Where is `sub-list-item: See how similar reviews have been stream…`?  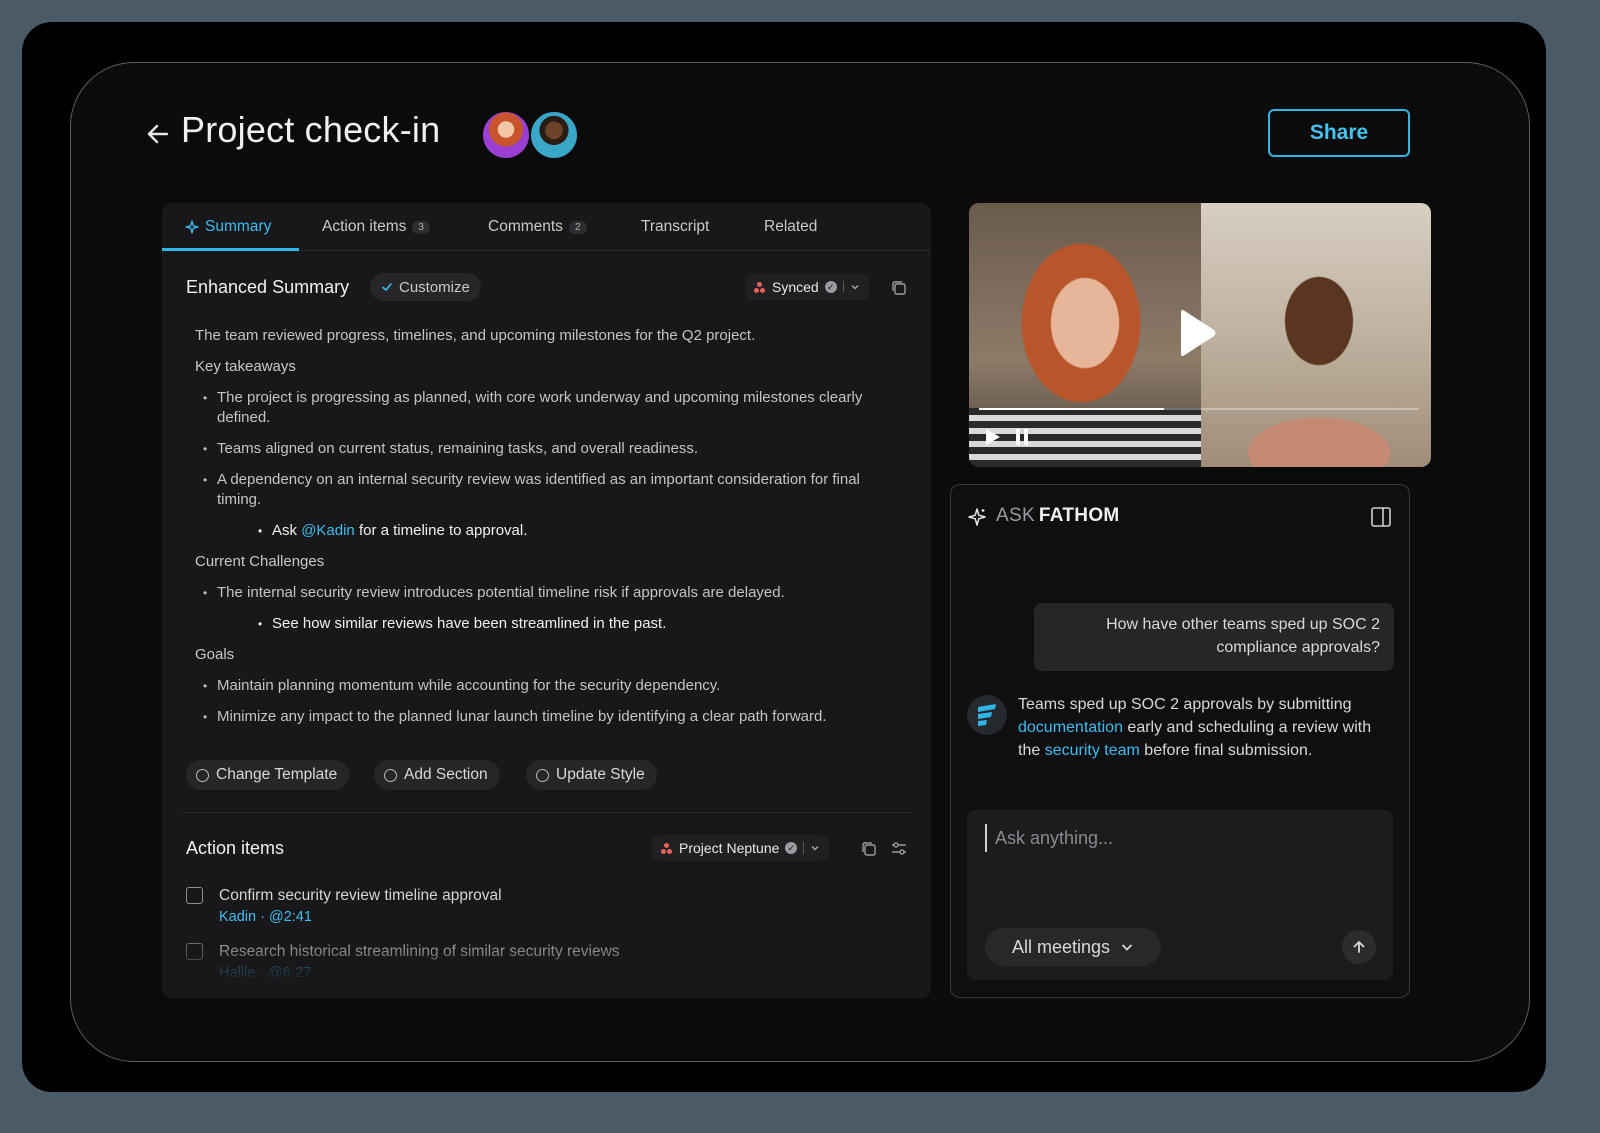
sub-list-item: See how similar reviews have been stream… is located at coordinates (550, 624).